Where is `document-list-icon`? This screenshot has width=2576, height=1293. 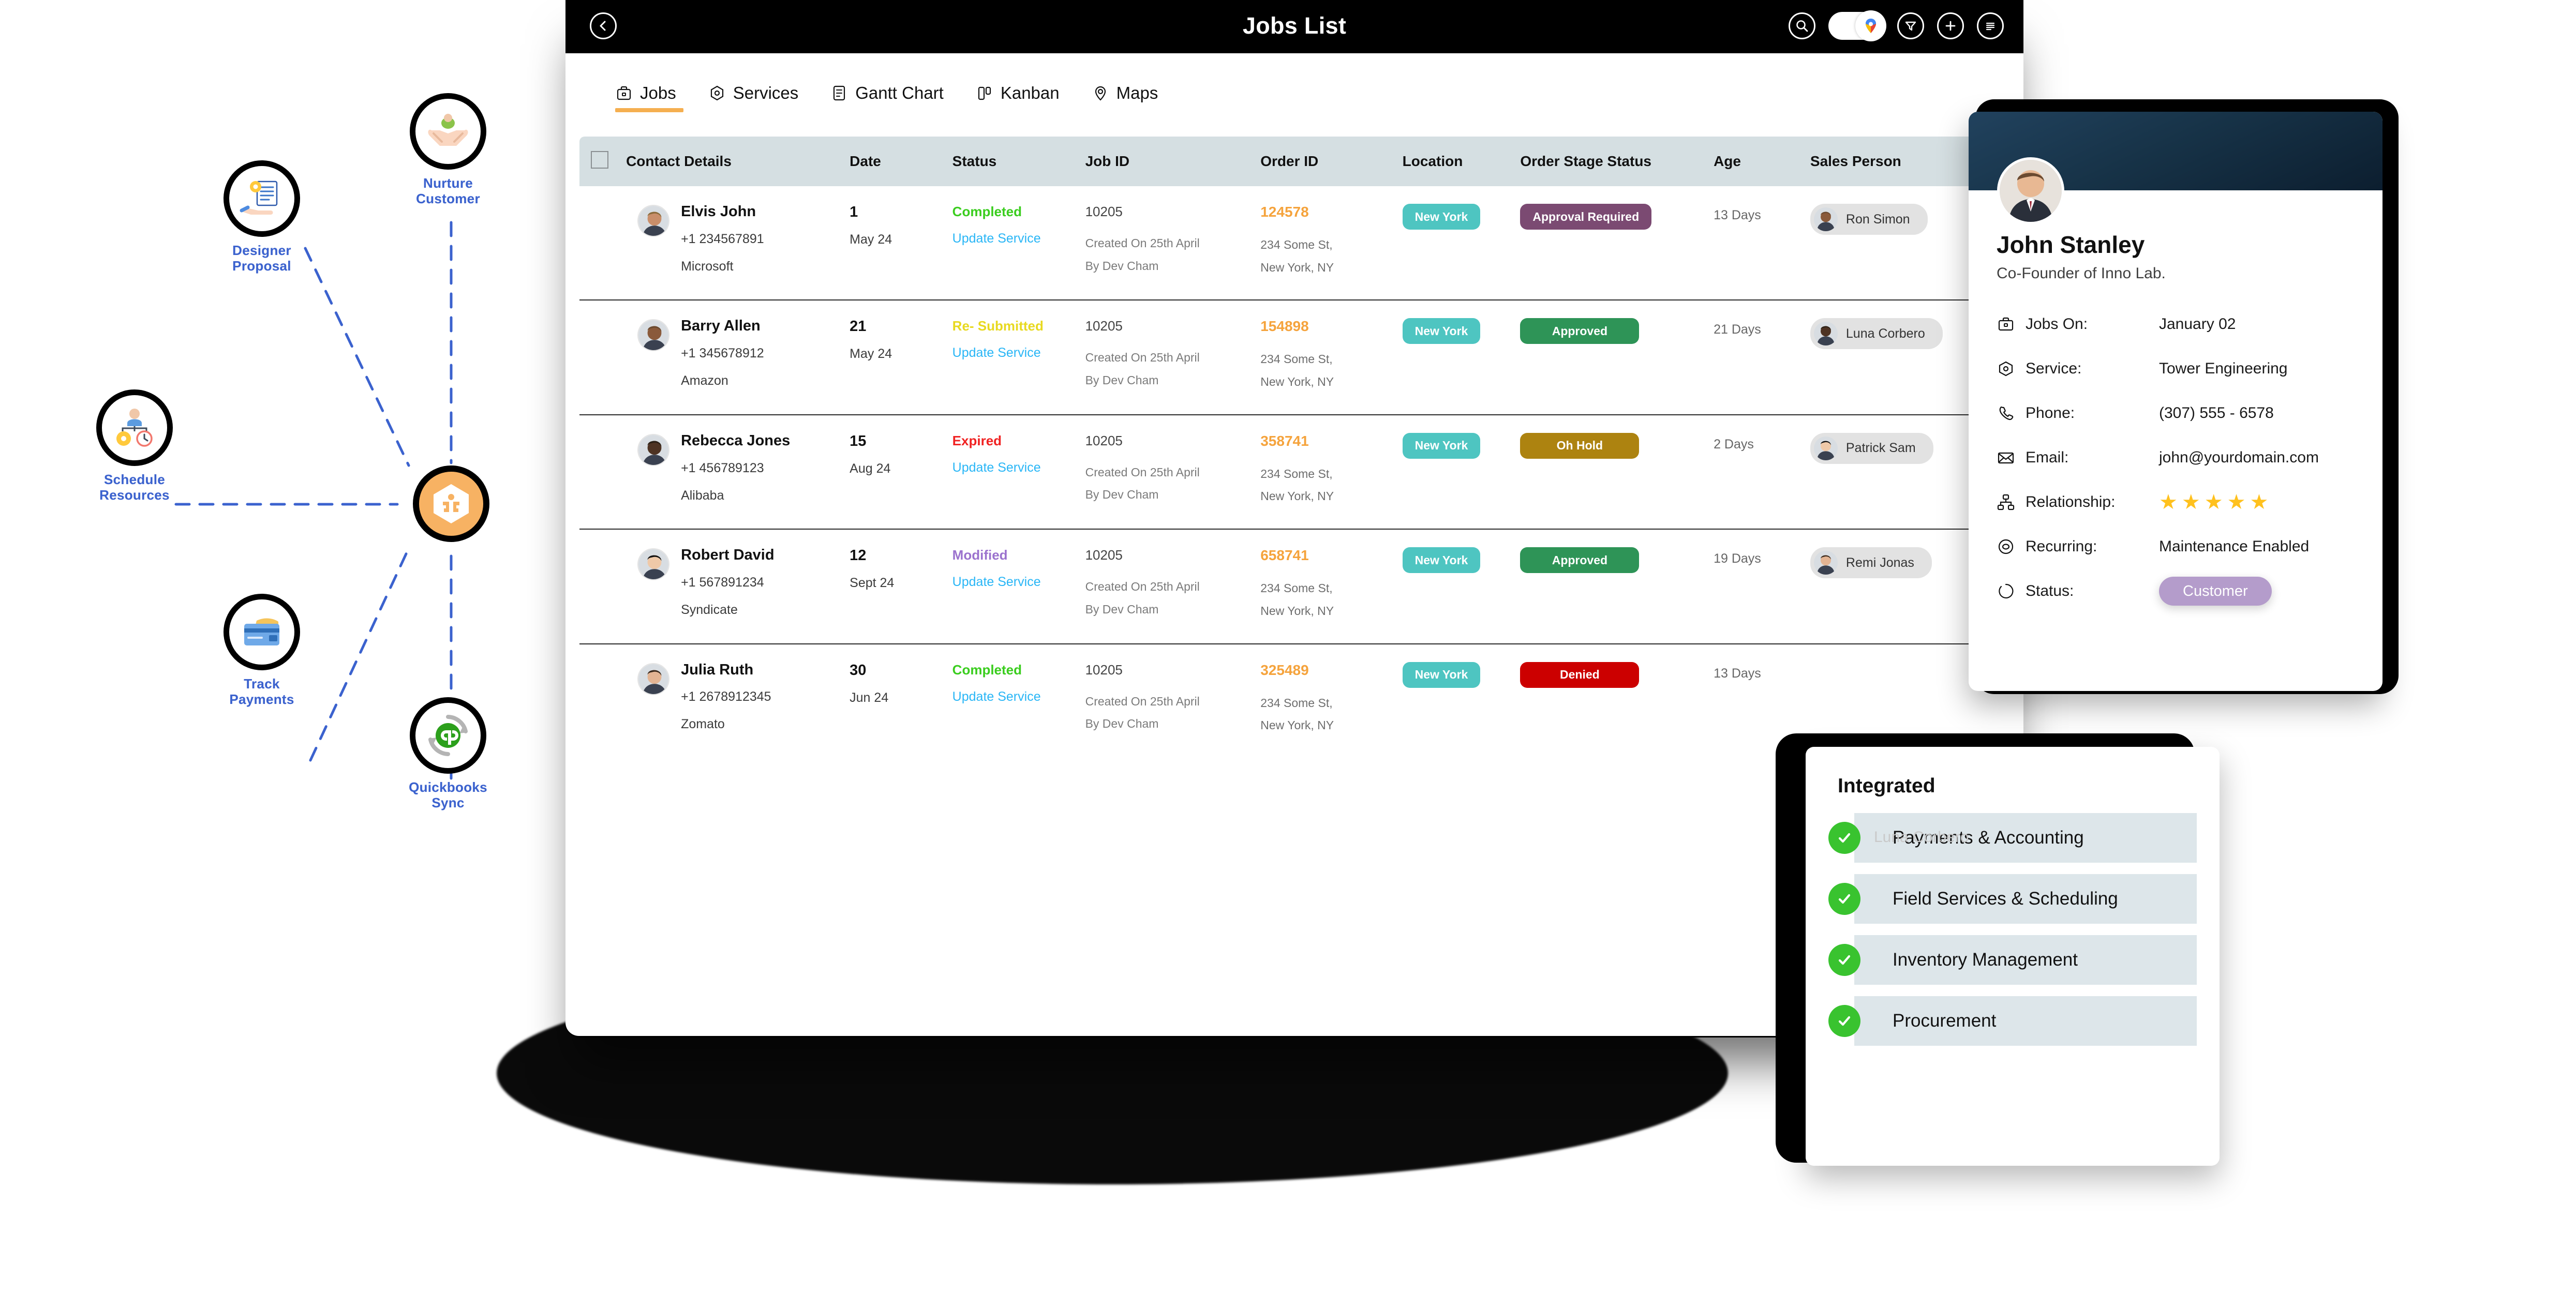 document-list-icon is located at coordinates (839, 93).